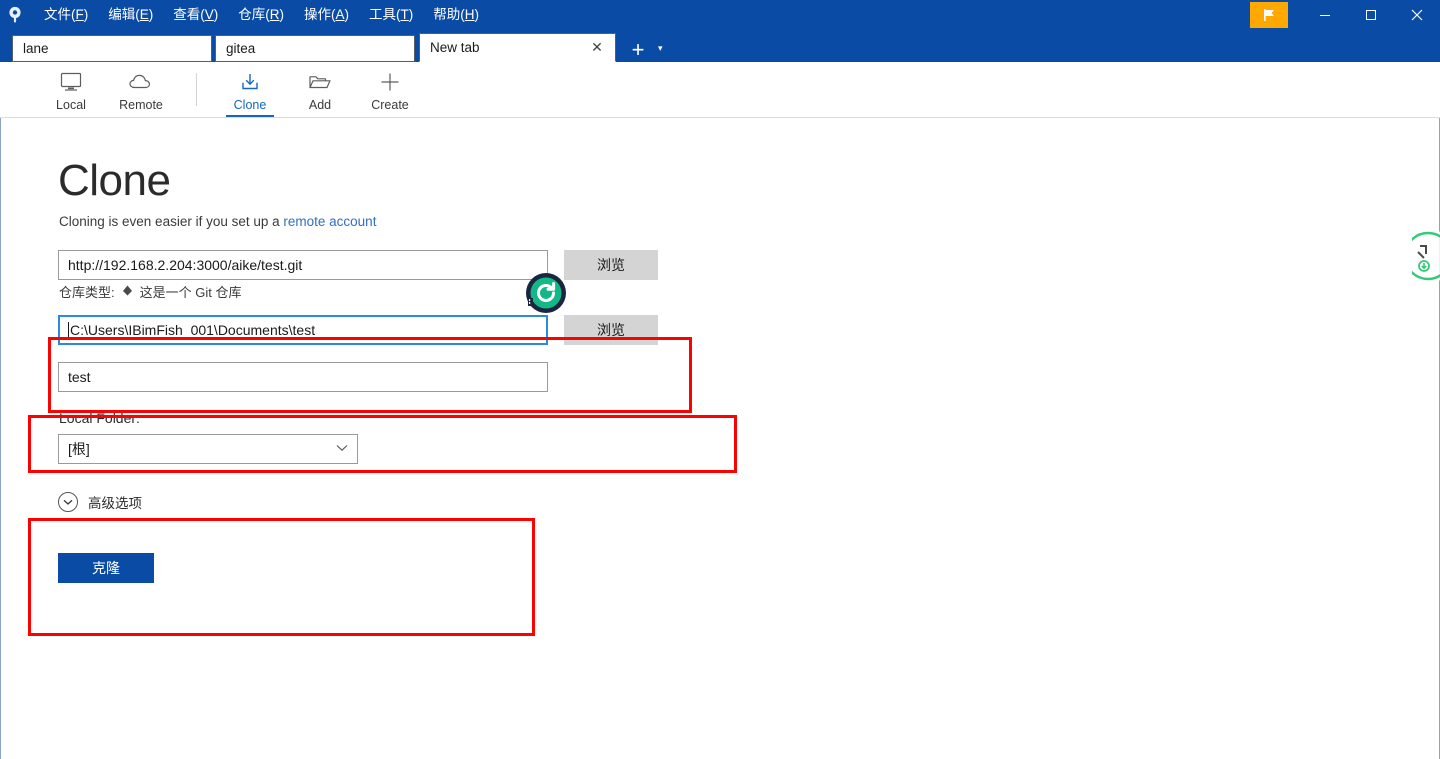 This screenshot has height=759, width=1440. What do you see at coordinates (720, 46) in the screenshot?
I see `tab-strip: lane gitea New tab ✕ + ▾` at bounding box center [720, 46].